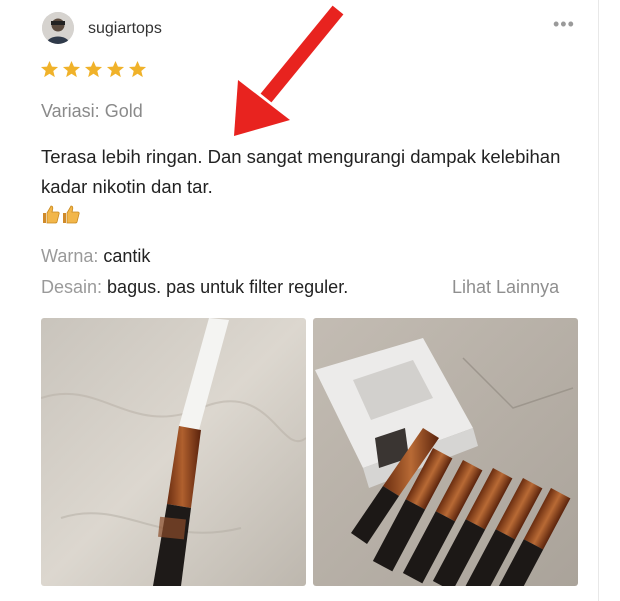 The width and height of the screenshot is (620, 601). What do you see at coordinates (564, 24) in the screenshot?
I see `more-options-icon: •••` at bounding box center [564, 24].